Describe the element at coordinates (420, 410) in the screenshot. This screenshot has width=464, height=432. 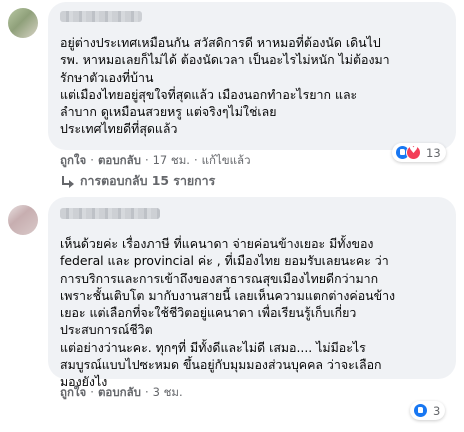
I see `thumbs-up-icon` at that location.